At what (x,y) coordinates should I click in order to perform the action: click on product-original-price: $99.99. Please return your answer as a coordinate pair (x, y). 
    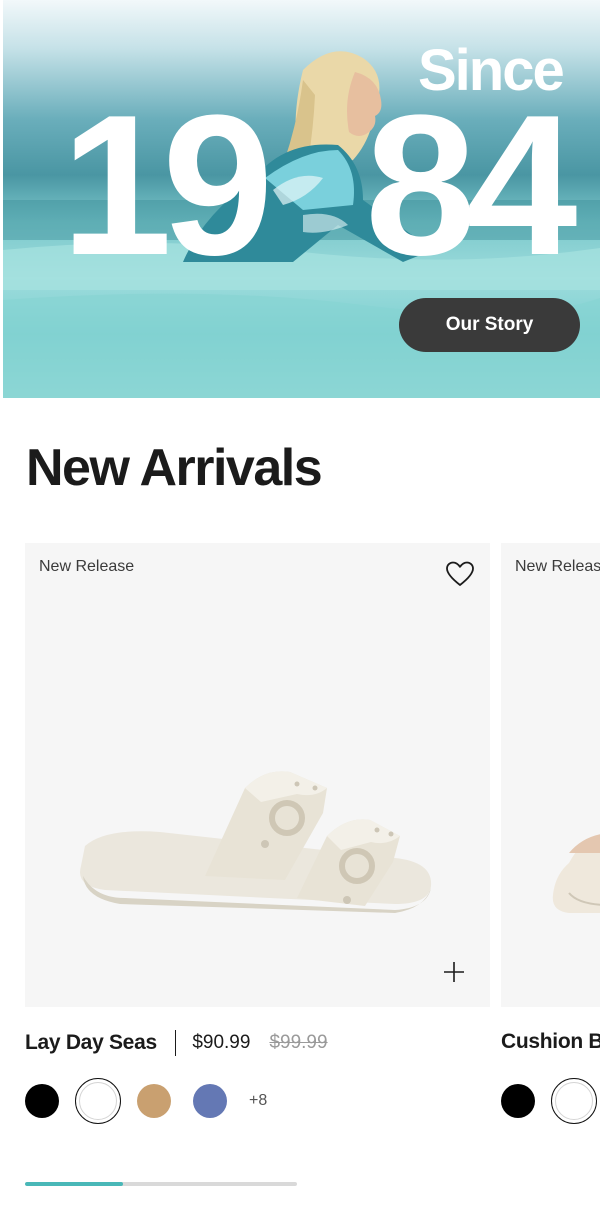
    Looking at the image, I should click on (298, 1042).